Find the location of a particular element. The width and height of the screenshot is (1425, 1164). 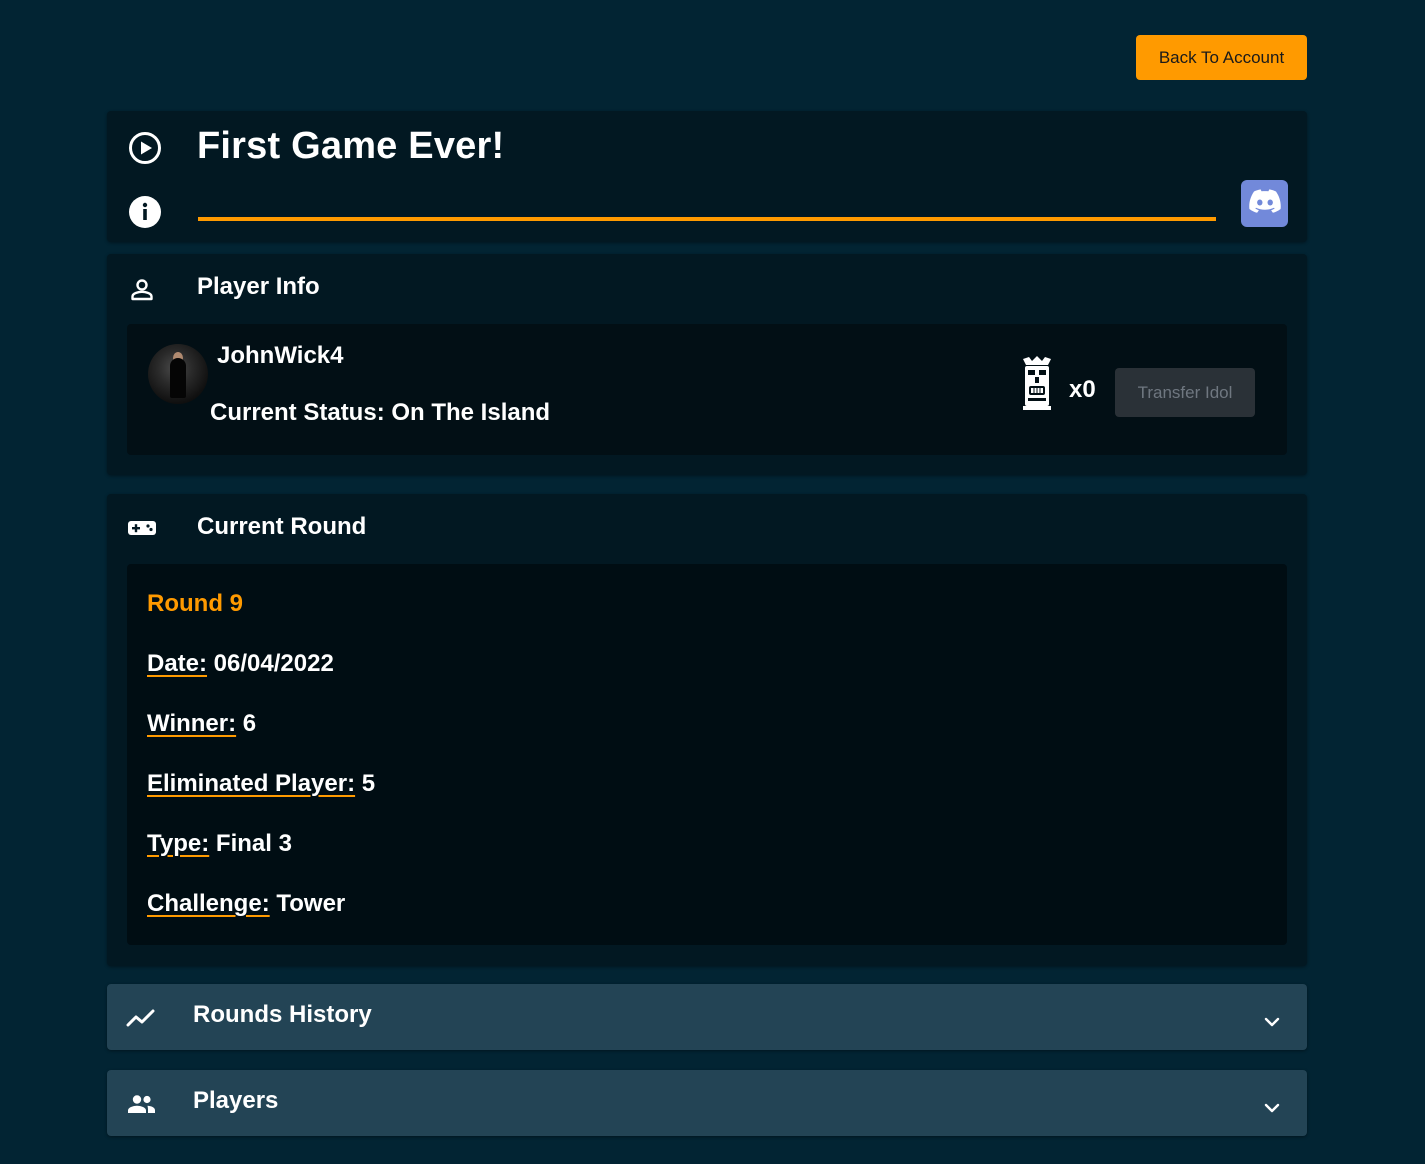

type-label: Type: is located at coordinates (178, 843).